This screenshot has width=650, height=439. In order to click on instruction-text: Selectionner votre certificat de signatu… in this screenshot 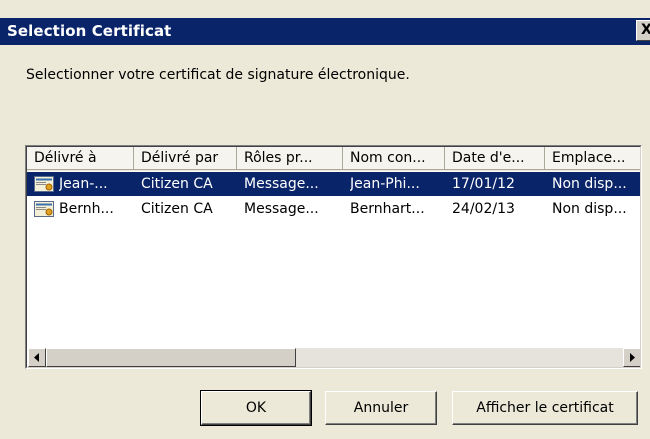, I will do `click(218, 75)`.